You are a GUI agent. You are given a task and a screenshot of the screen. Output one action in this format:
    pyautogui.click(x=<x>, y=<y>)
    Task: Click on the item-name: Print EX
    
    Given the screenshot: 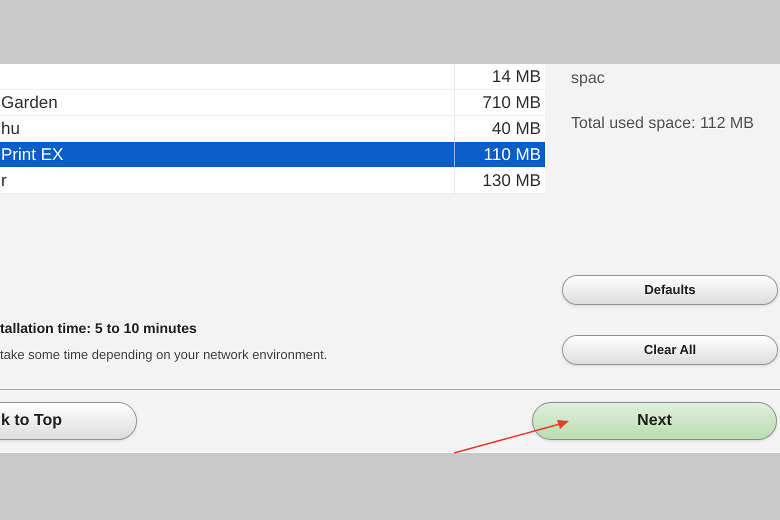 What is the action you would take?
    pyautogui.click(x=32, y=155)
    